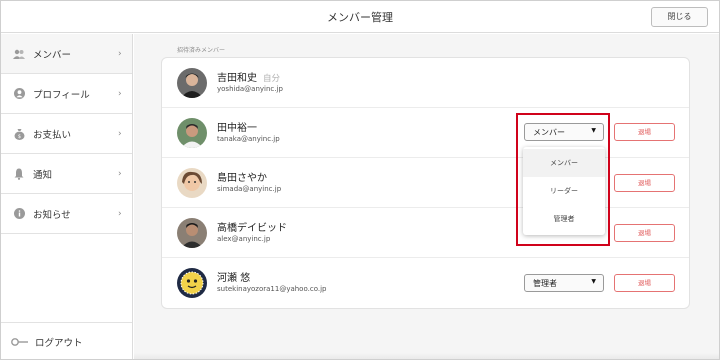 This screenshot has width=720, height=360. Describe the element at coordinates (593, 281) in the screenshot. I see `caret-down-icon: ▼` at that location.